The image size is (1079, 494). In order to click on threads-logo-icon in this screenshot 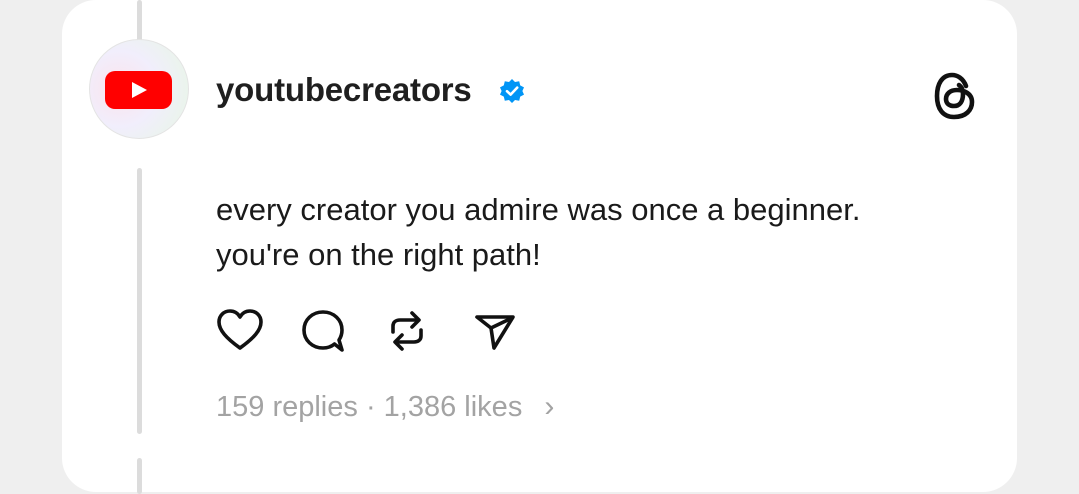, I will do `click(955, 96)`.